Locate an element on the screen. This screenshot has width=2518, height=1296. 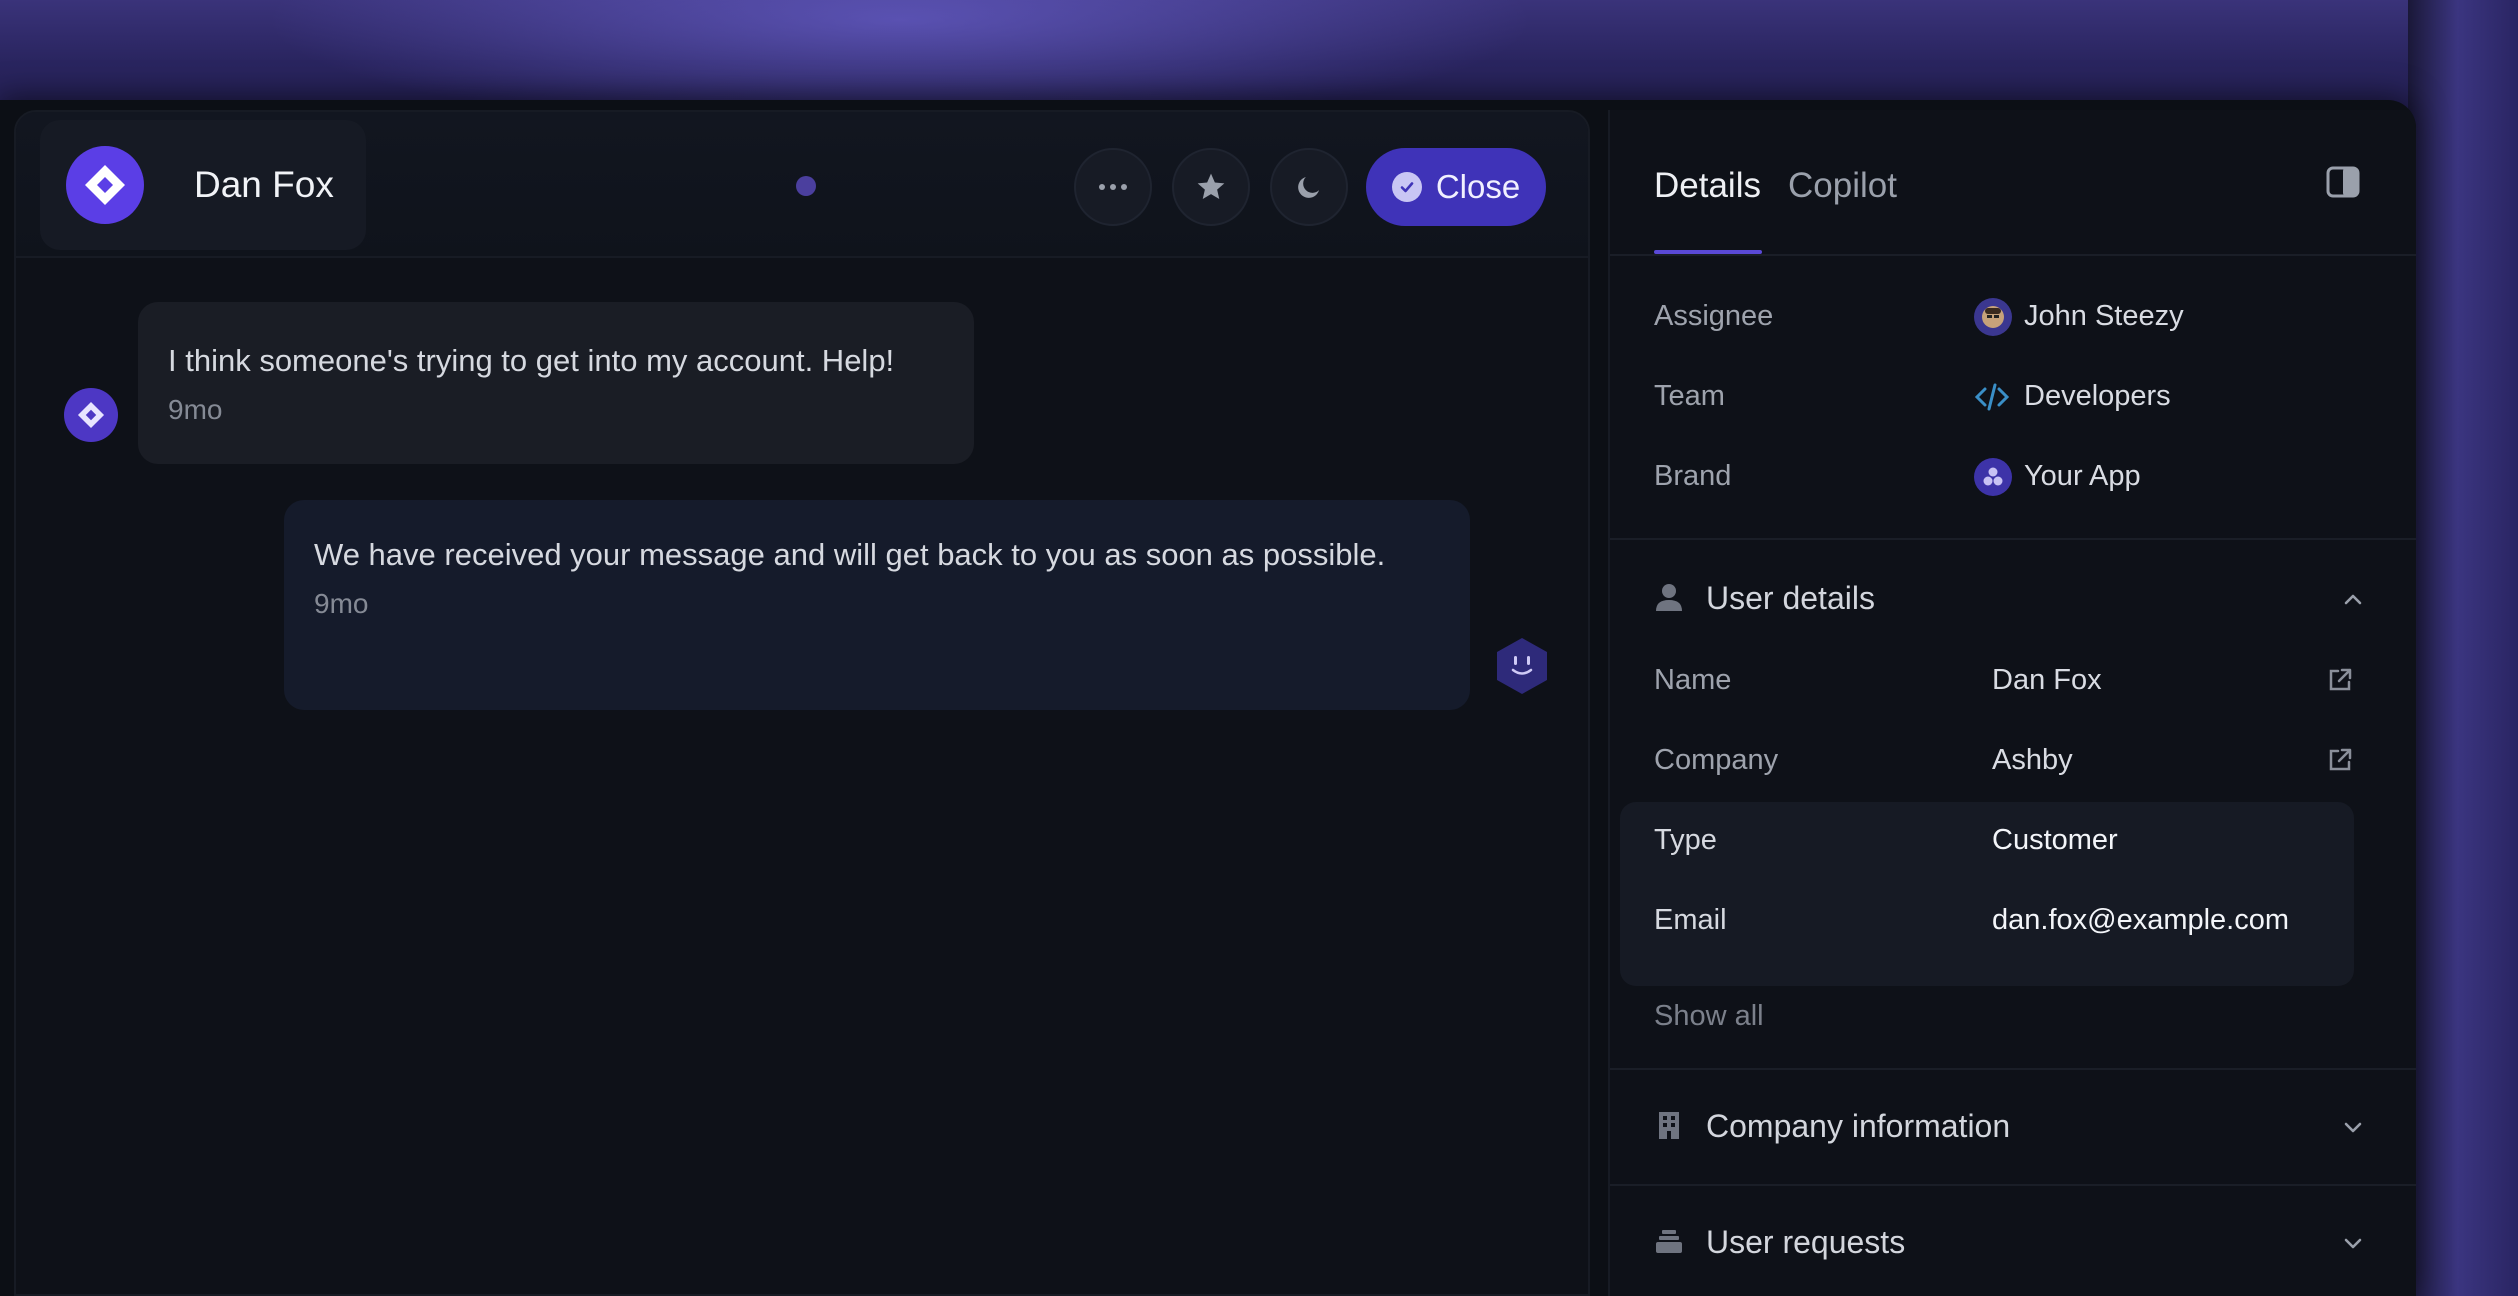
brand-logo-icon is located at coordinates (1993, 476).